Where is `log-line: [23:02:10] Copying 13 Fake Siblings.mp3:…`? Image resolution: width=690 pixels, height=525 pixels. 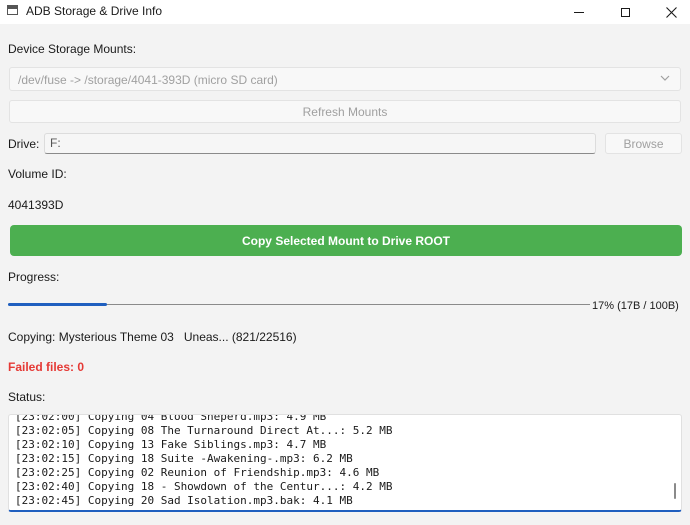 log-line: [23:02:10] Copying 13 Fake Siblings.mp3:… is located at coordinates (171, 444).